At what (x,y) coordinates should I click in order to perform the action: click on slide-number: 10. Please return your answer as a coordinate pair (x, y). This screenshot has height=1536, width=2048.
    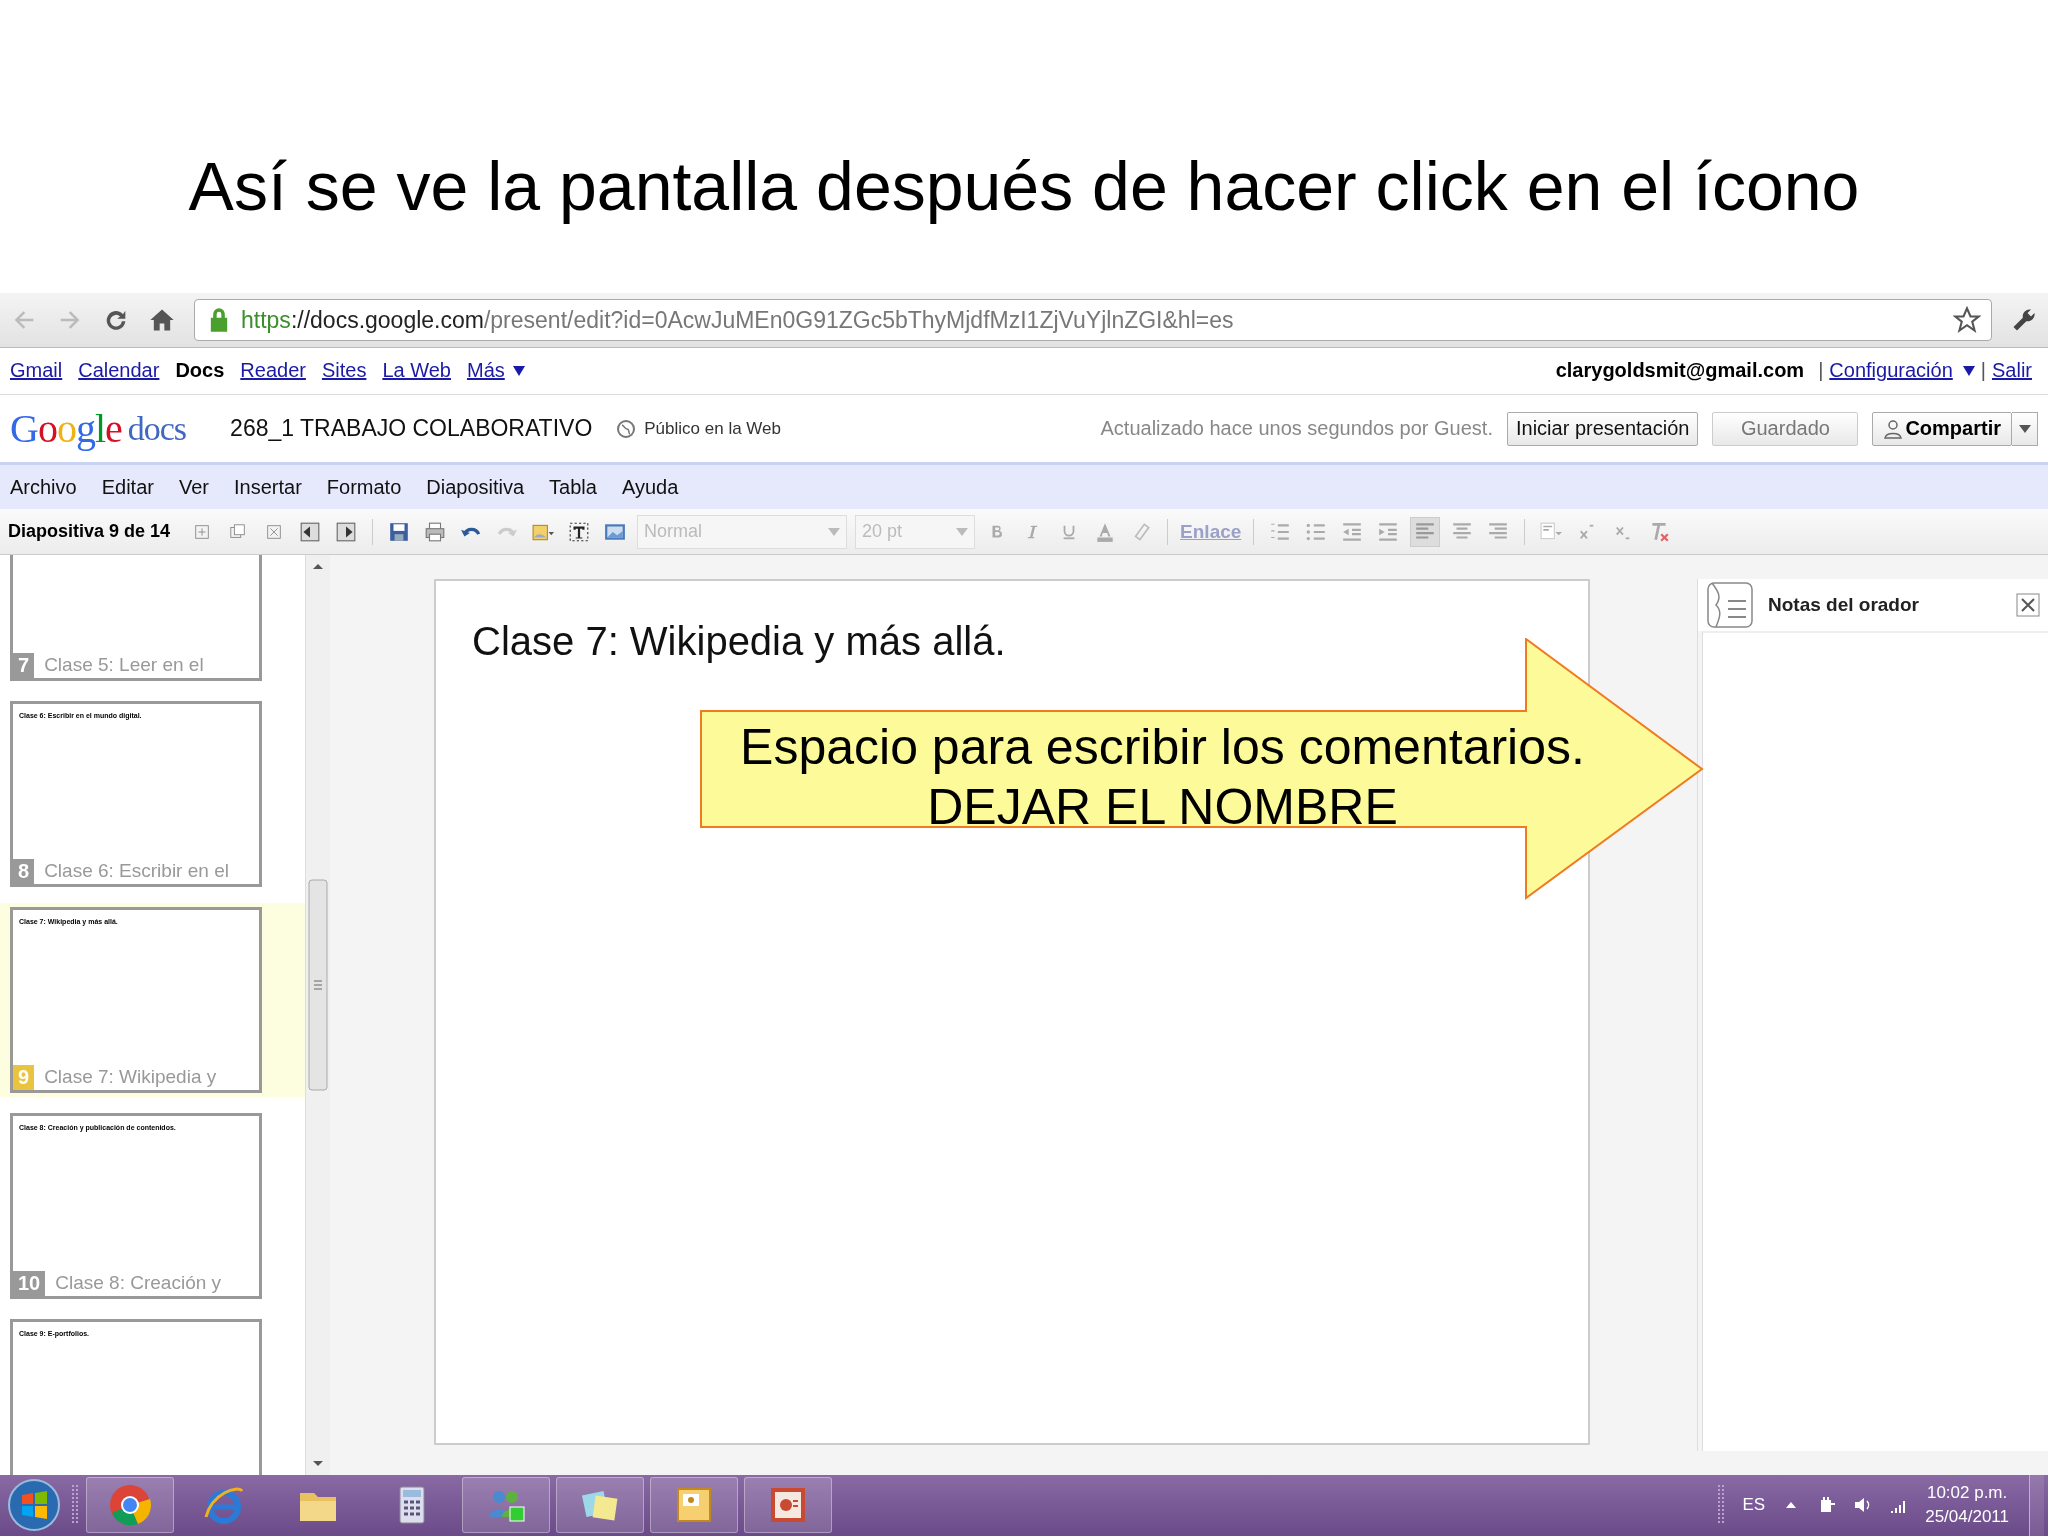
    Looking at the image, I should click on (29, 1283).